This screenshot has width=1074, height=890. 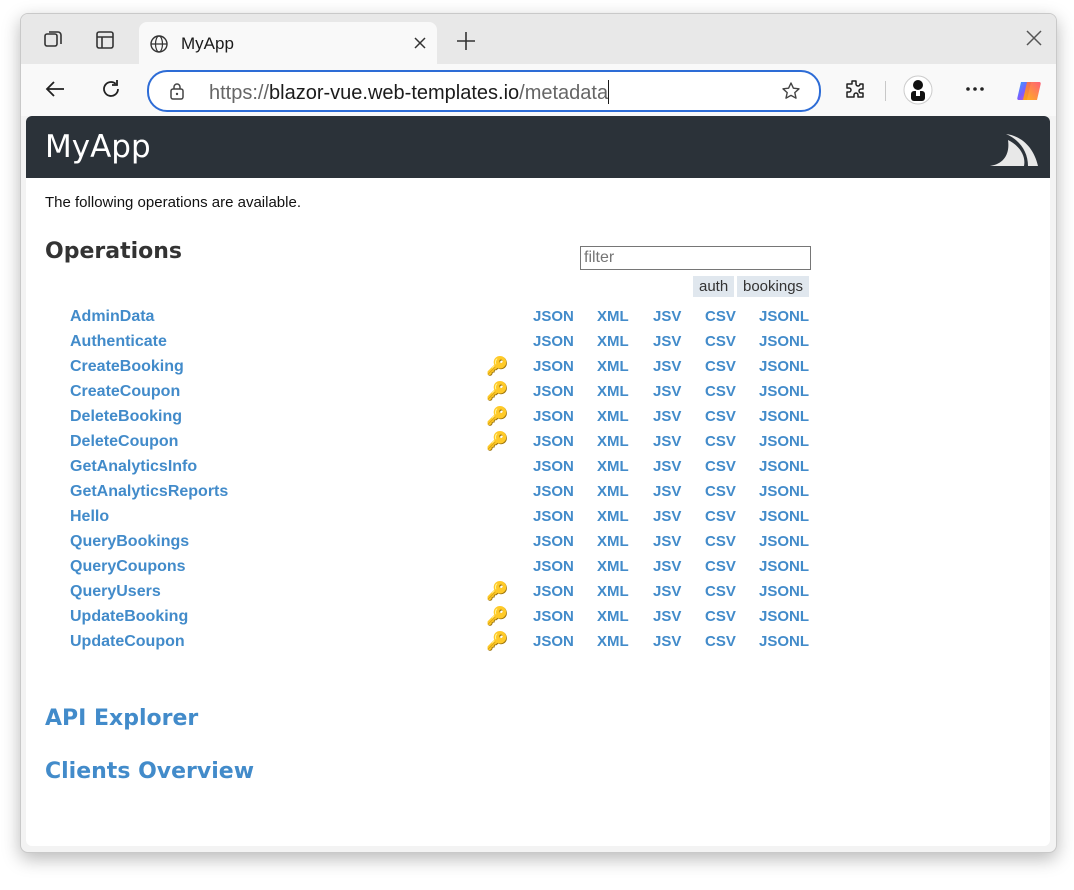 What do you see at coordinates (129, 542) in the screenshot?
I see `operation-link: QueryBookings` at bounding box center [129, 542].